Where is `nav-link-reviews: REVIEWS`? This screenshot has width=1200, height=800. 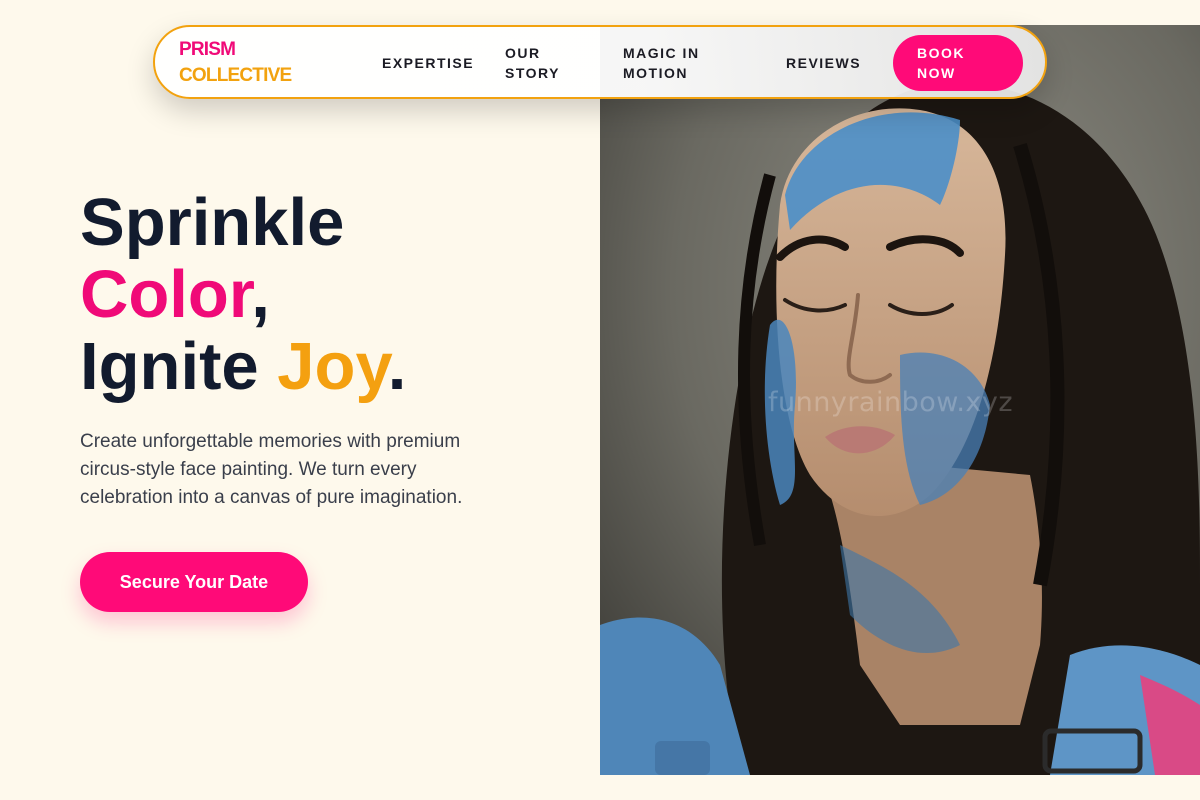
nav-link-reviews: REVIEWS is located at coordinates (823, 63).